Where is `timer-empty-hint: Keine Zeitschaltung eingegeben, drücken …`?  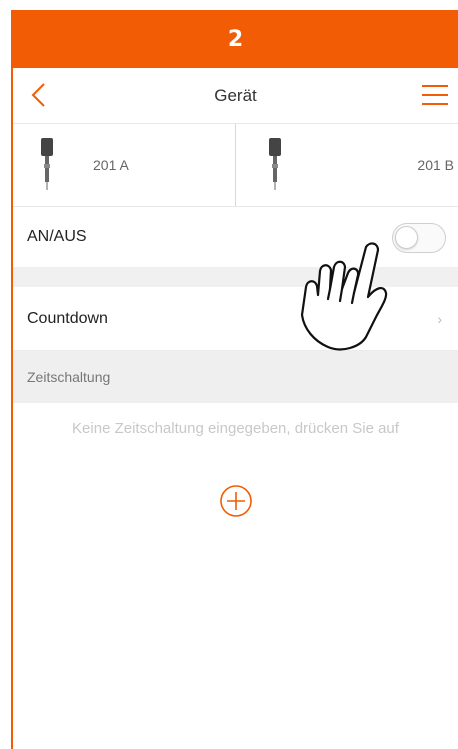
timer-empty-hint: Keine Zeitschaltung eingegeben, drücken … is located at coordinates (235, 428).